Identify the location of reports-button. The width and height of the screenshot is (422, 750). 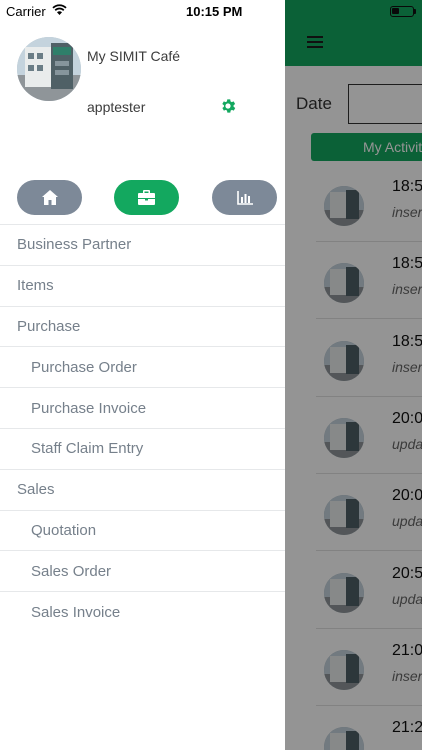
(244, 197).